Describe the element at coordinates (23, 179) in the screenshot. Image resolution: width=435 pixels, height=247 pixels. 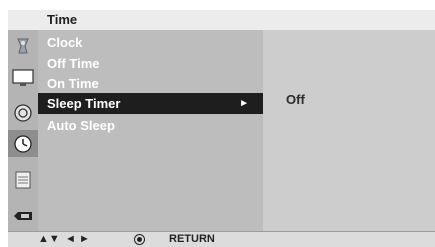
I see `settings-icon` at that location.